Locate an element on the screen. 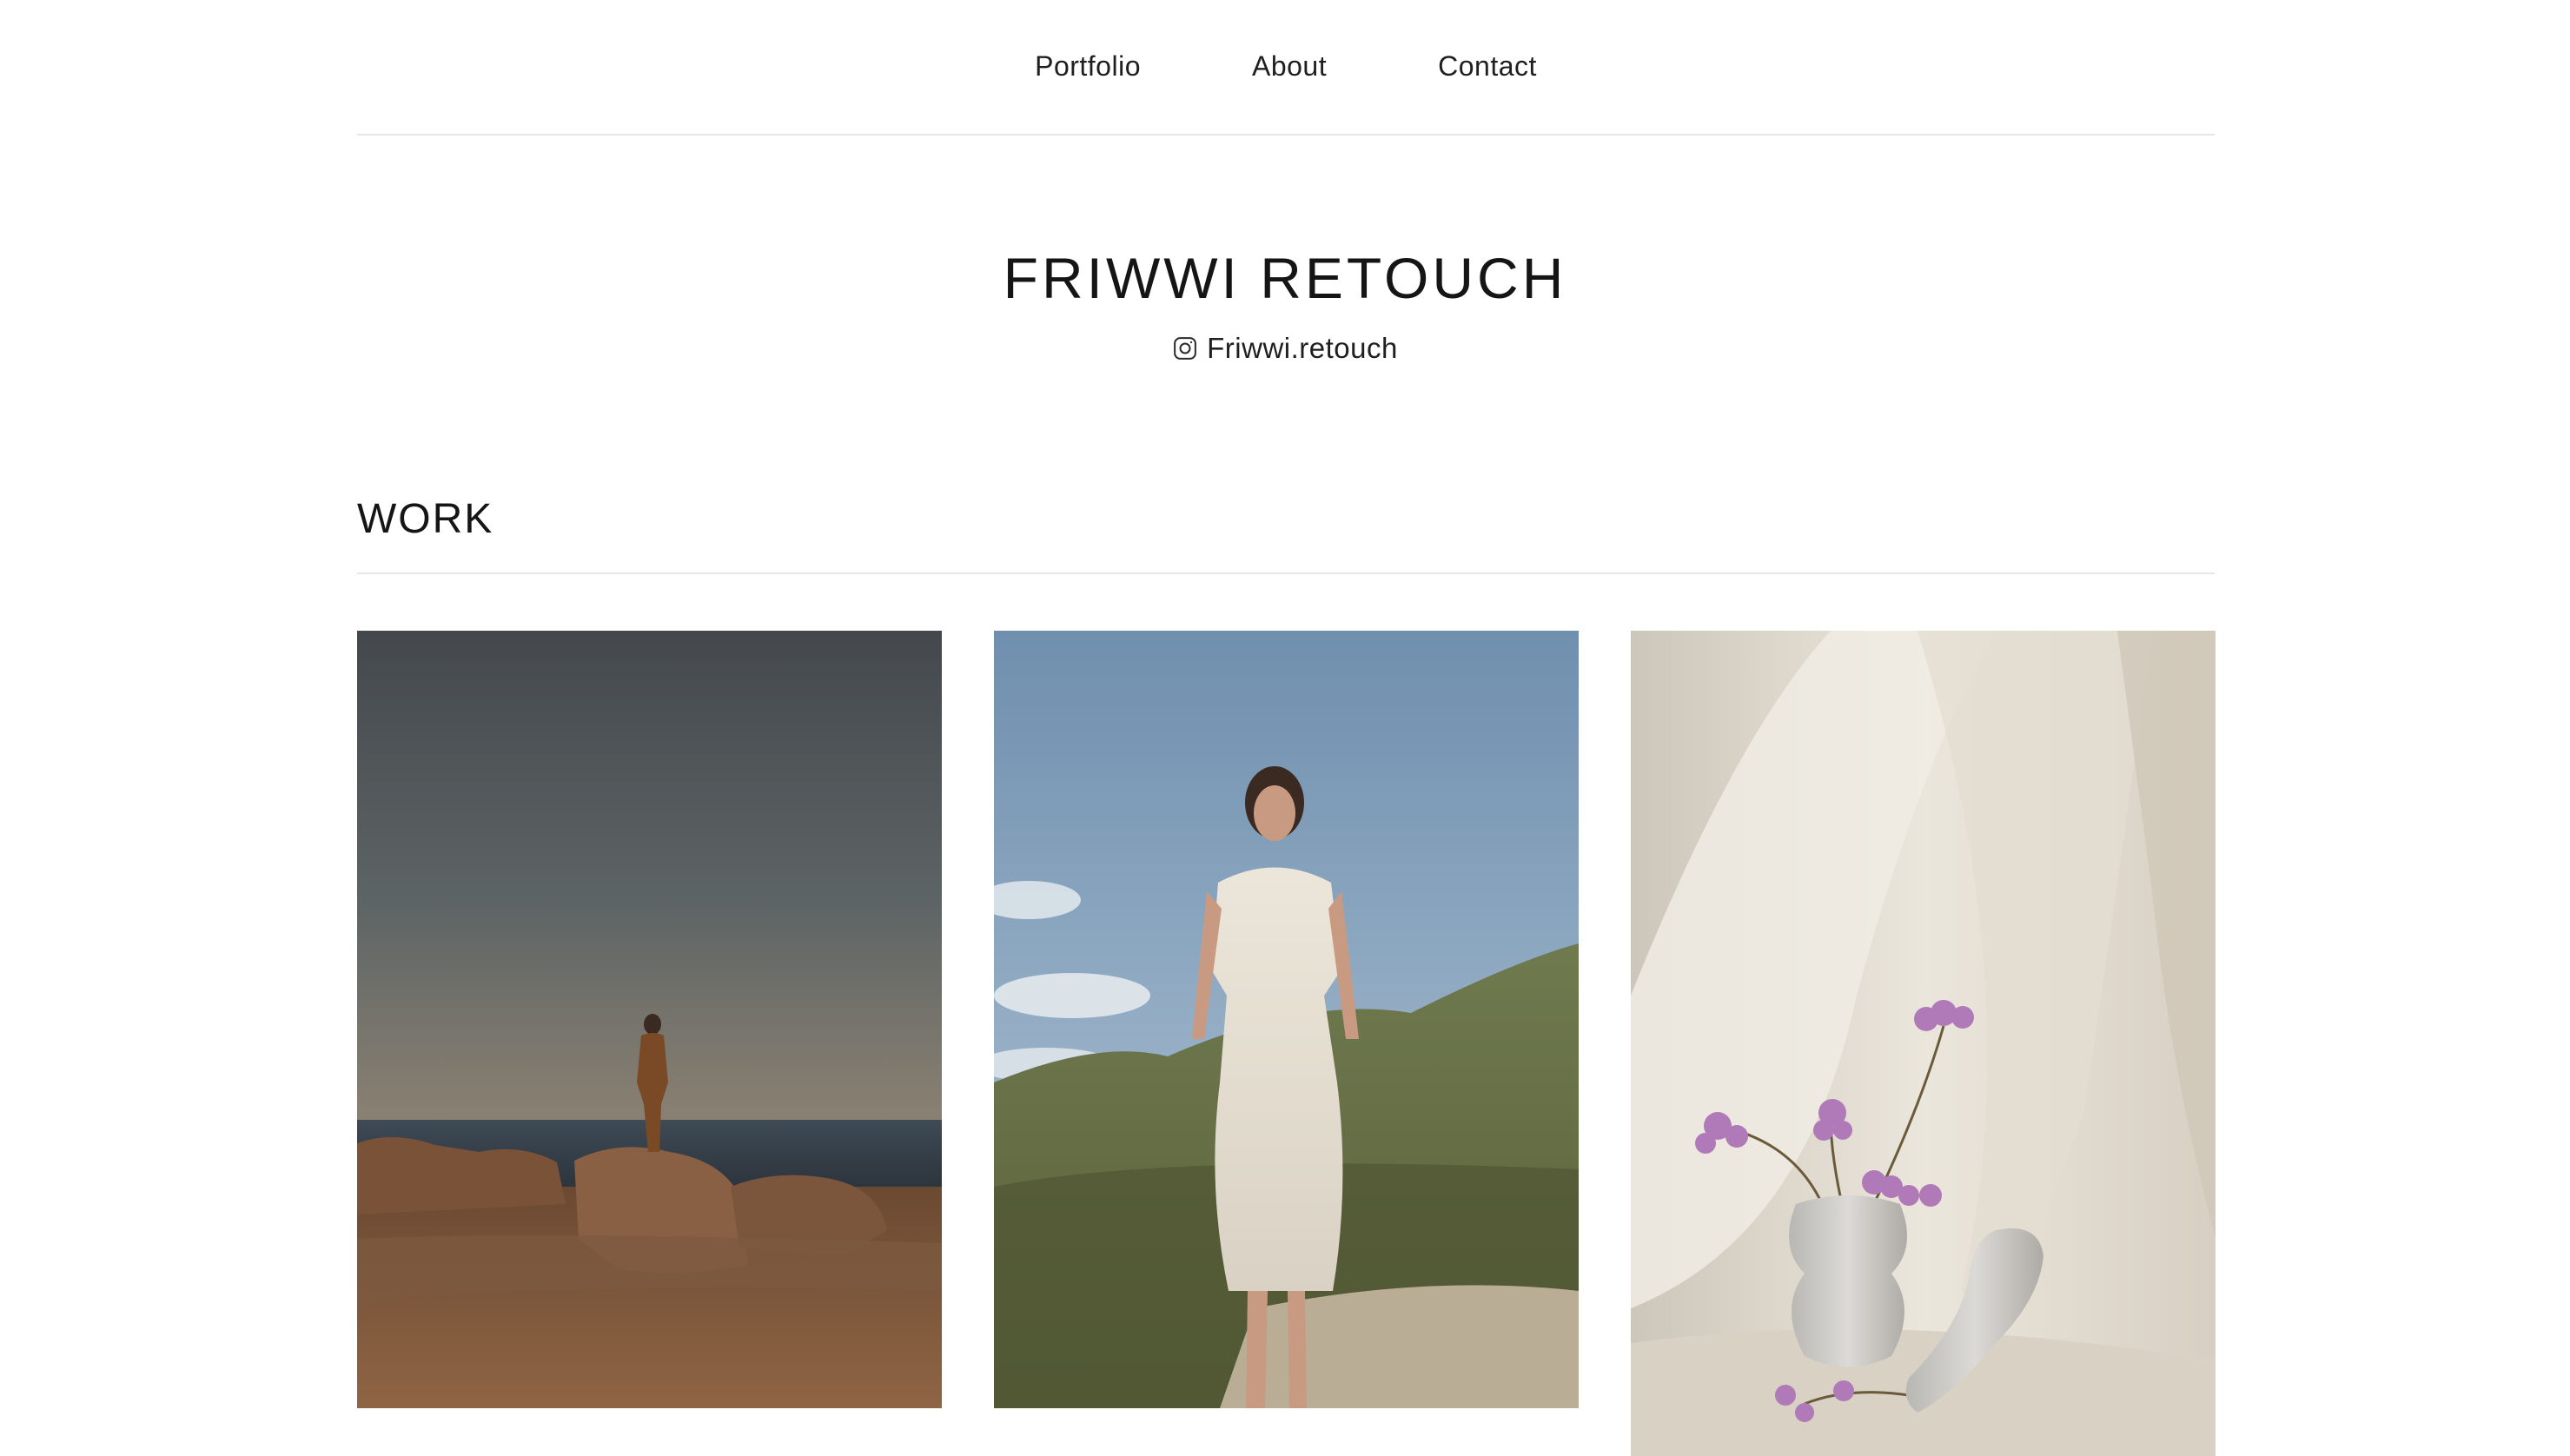 This screenshot has width=2570, height=1456. gallery-image-vase-with-flowers is located at coordinates (1923, 1043).